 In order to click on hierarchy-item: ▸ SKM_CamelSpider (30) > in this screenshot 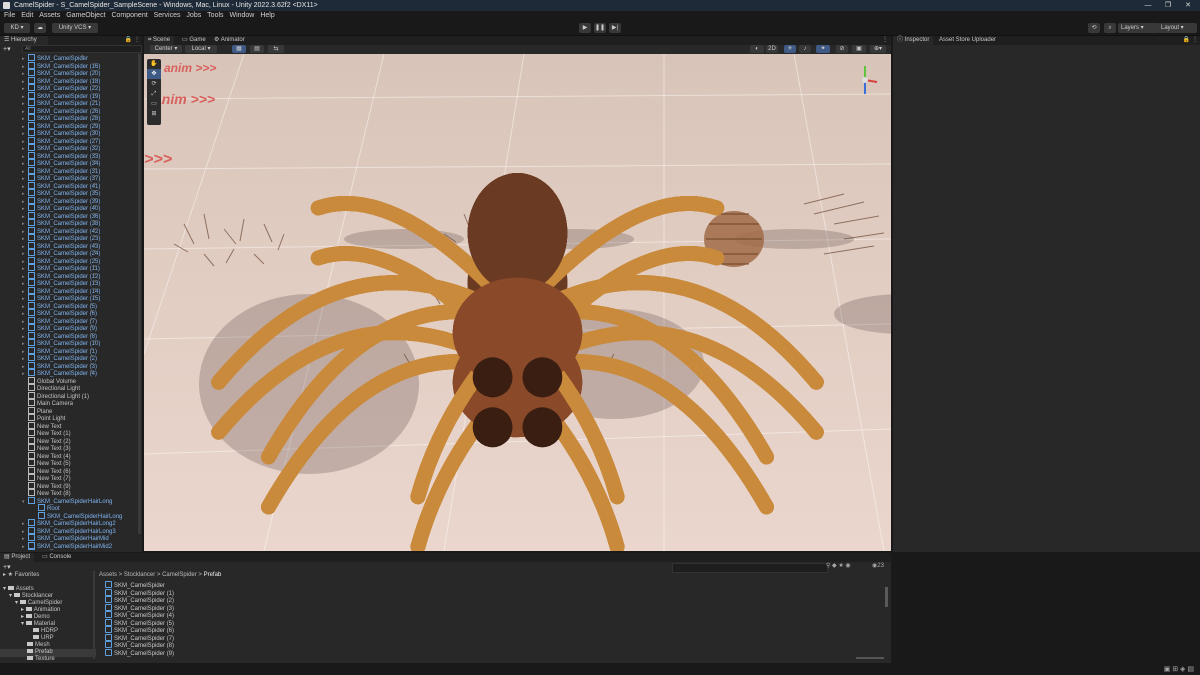, I will do `click(50, 133)`.